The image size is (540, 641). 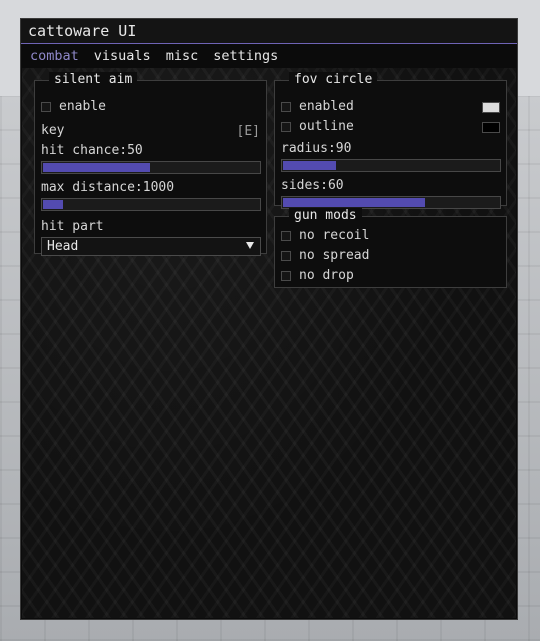 What do you see at coordinates (334, 236) in the screenshot?
I see `no-recoil-label: no recoil` at bounding box center [334, 236].